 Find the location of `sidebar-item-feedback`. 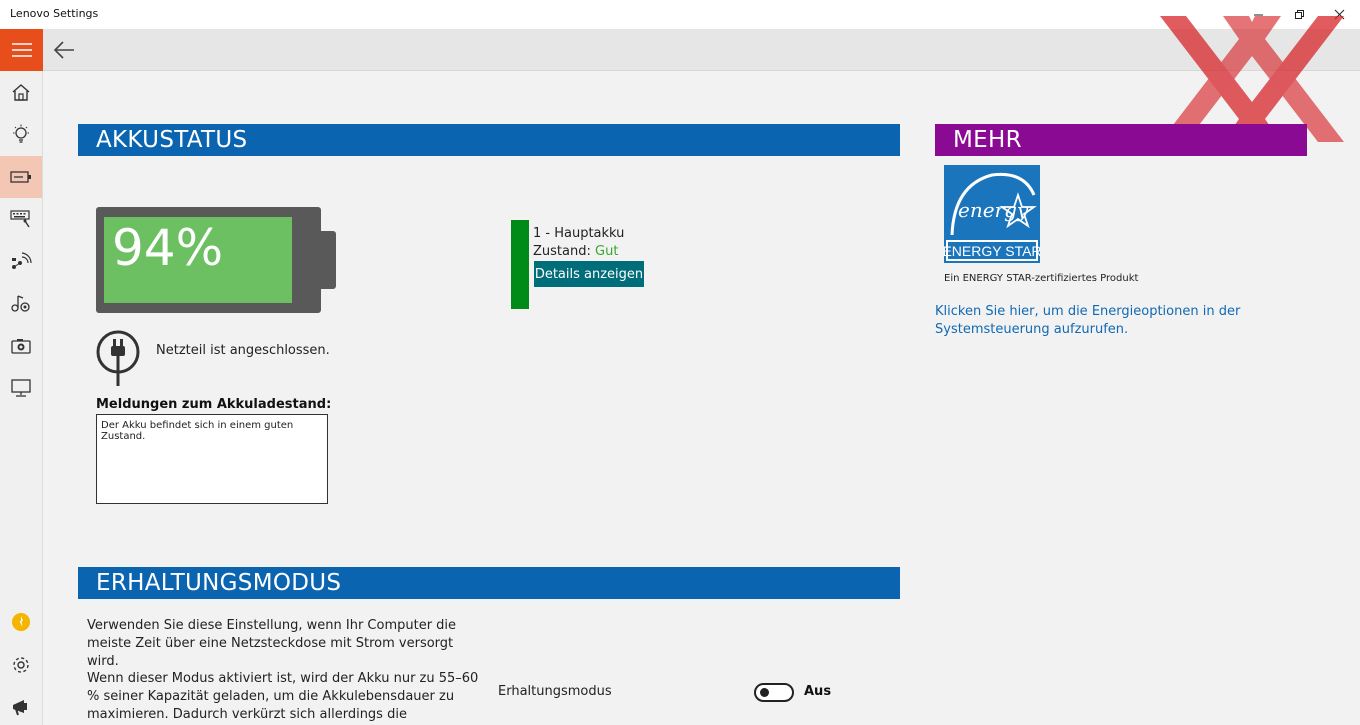

sidebar-item-feedback is located at coordinates (21, 705).